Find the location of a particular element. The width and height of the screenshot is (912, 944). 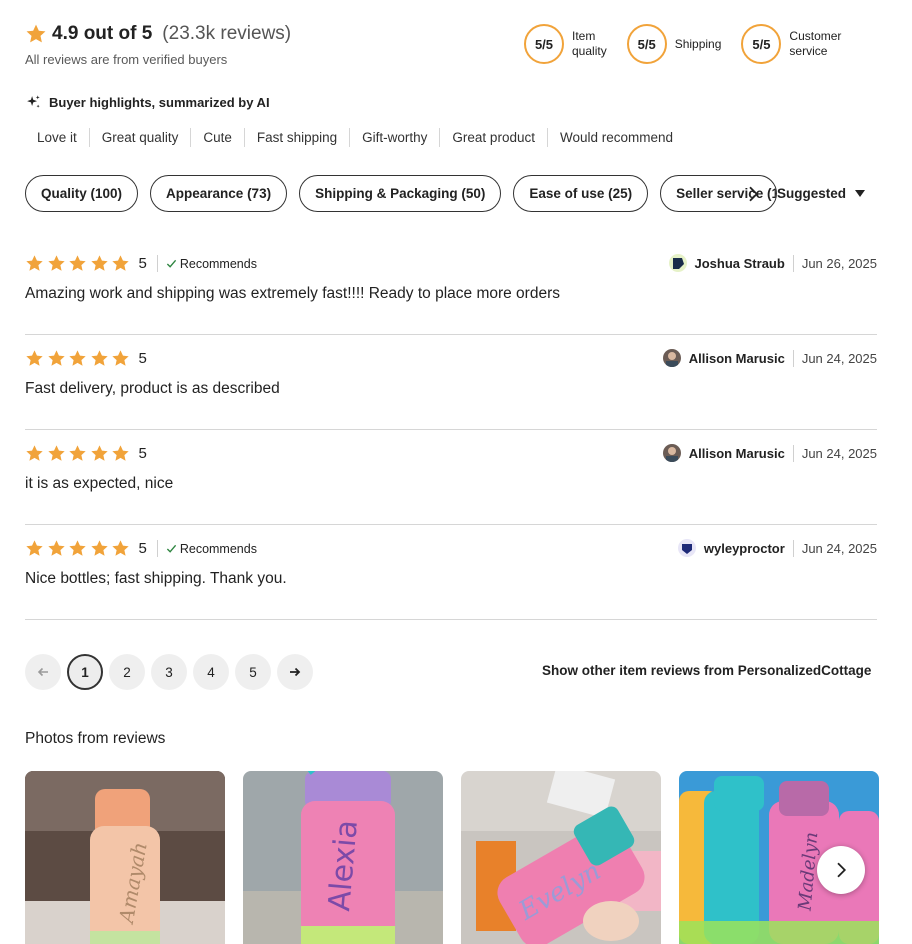

review-photo: Amayah is located at coordinates (125, 857).